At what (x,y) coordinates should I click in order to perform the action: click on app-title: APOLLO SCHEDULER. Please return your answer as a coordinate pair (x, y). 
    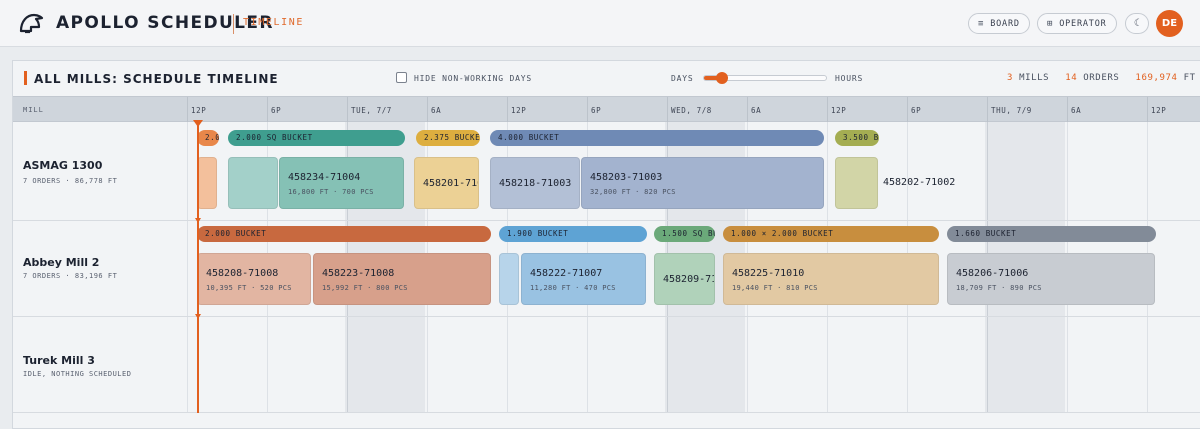
    Looking at the image, I should click on (165, 23).